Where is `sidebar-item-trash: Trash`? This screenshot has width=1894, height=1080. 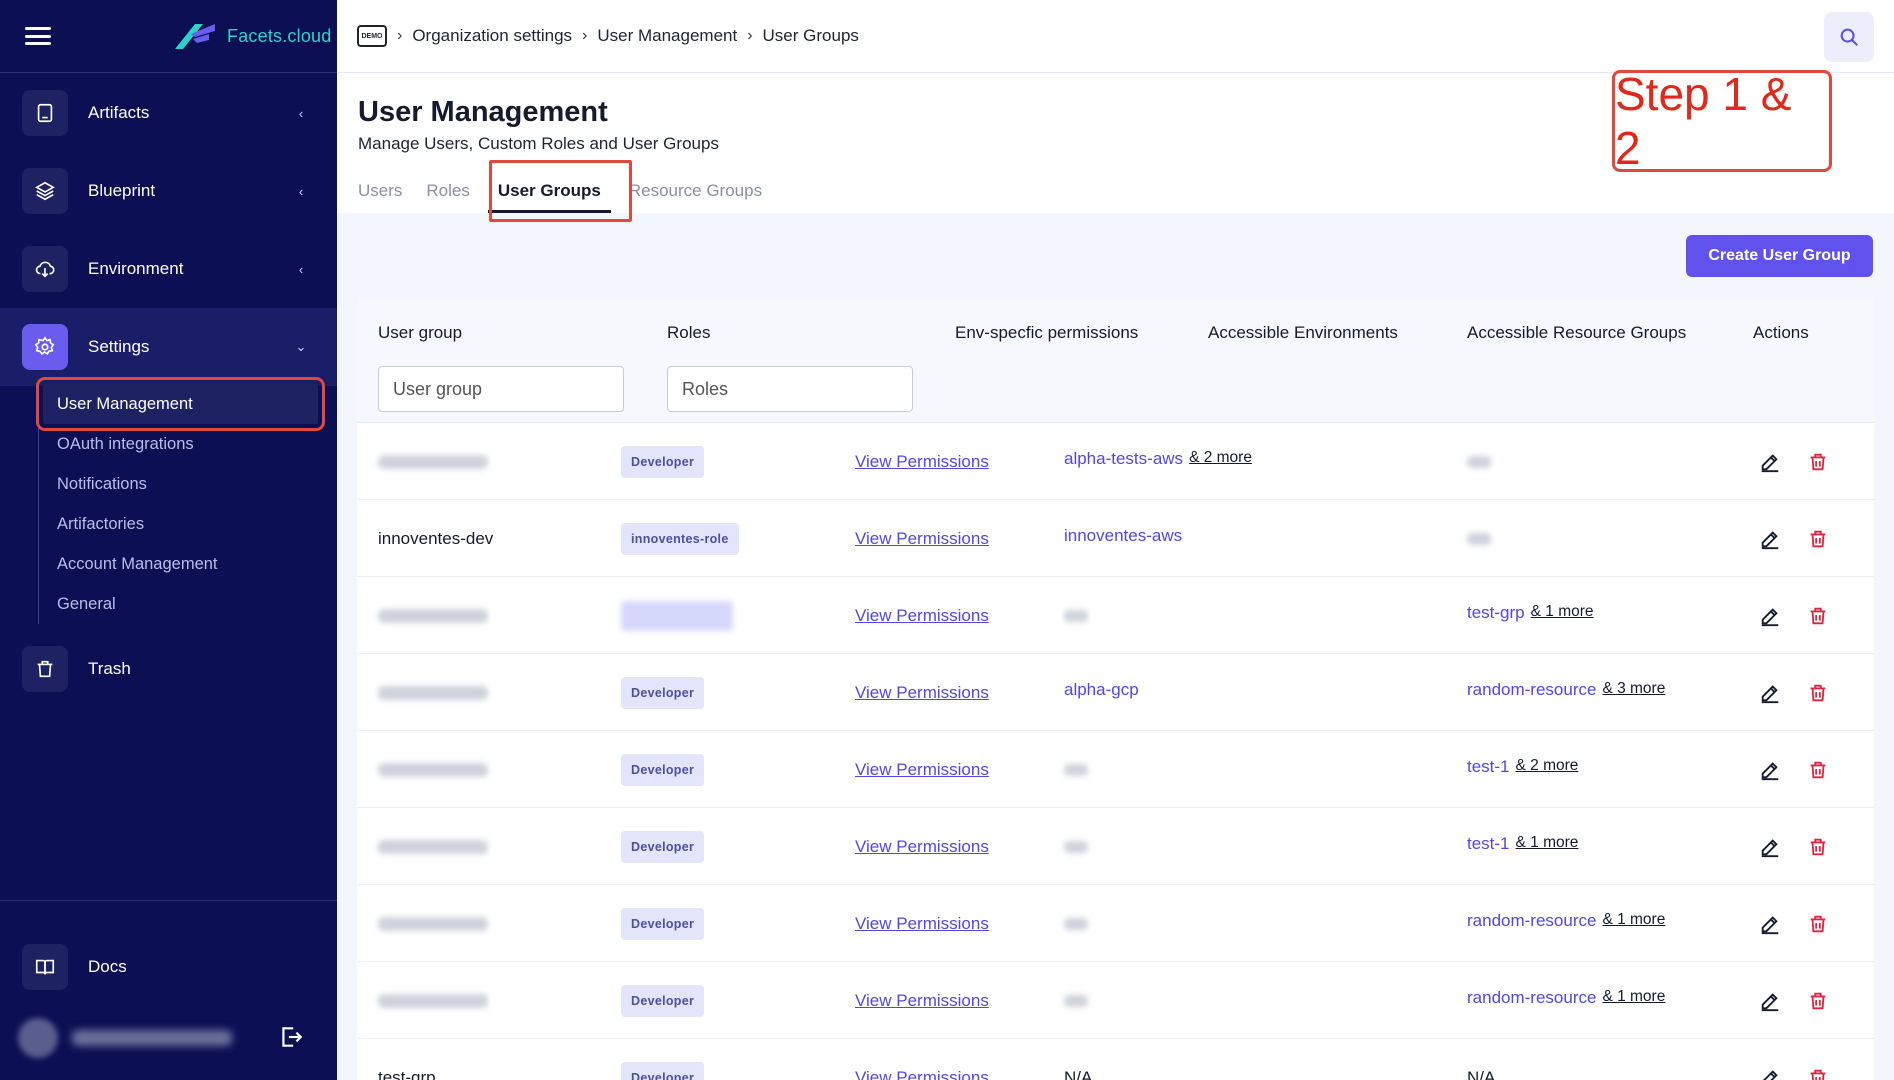
sidebar-item-trash: Trash is located at coordinates (168, 669).